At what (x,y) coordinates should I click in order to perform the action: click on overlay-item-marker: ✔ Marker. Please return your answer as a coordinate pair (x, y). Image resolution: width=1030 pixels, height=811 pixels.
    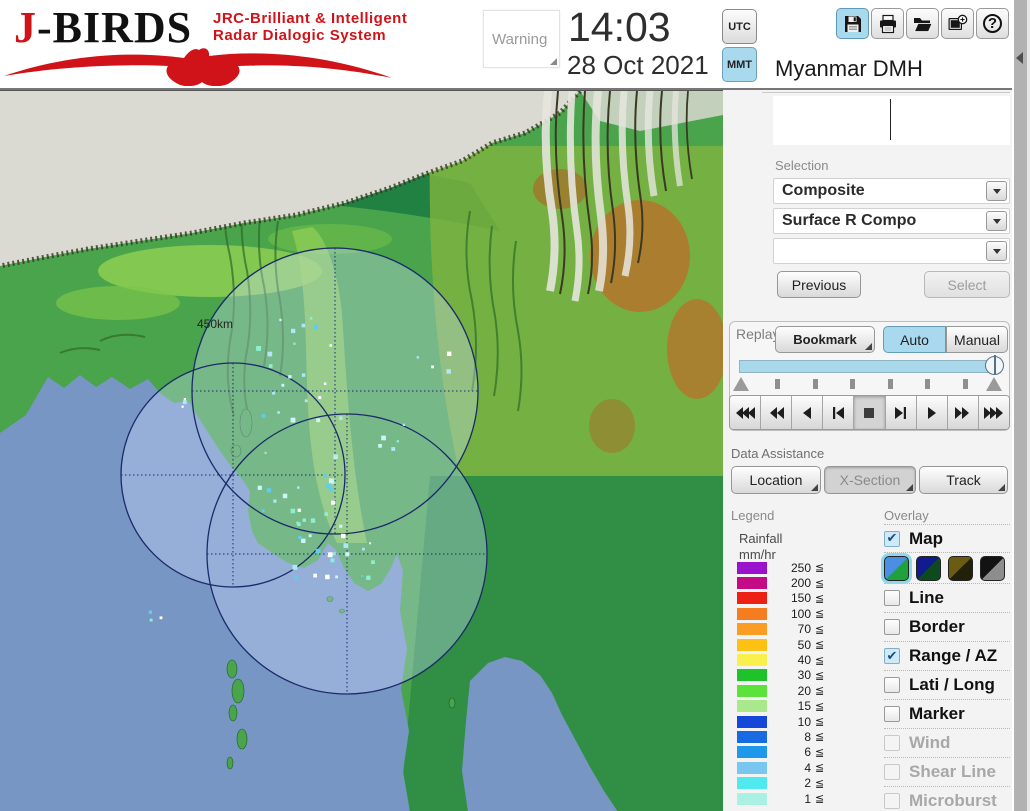
    Looking at the image, I should click on (947, 714).